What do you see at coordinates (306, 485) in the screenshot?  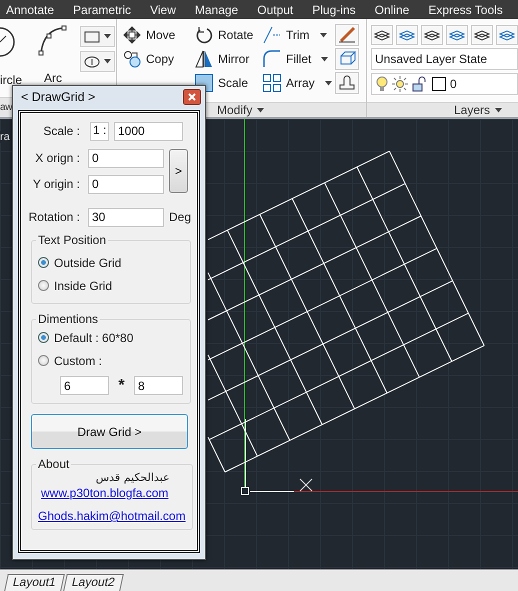 I see `x-mark-icon` at bounding box center [306, 485].